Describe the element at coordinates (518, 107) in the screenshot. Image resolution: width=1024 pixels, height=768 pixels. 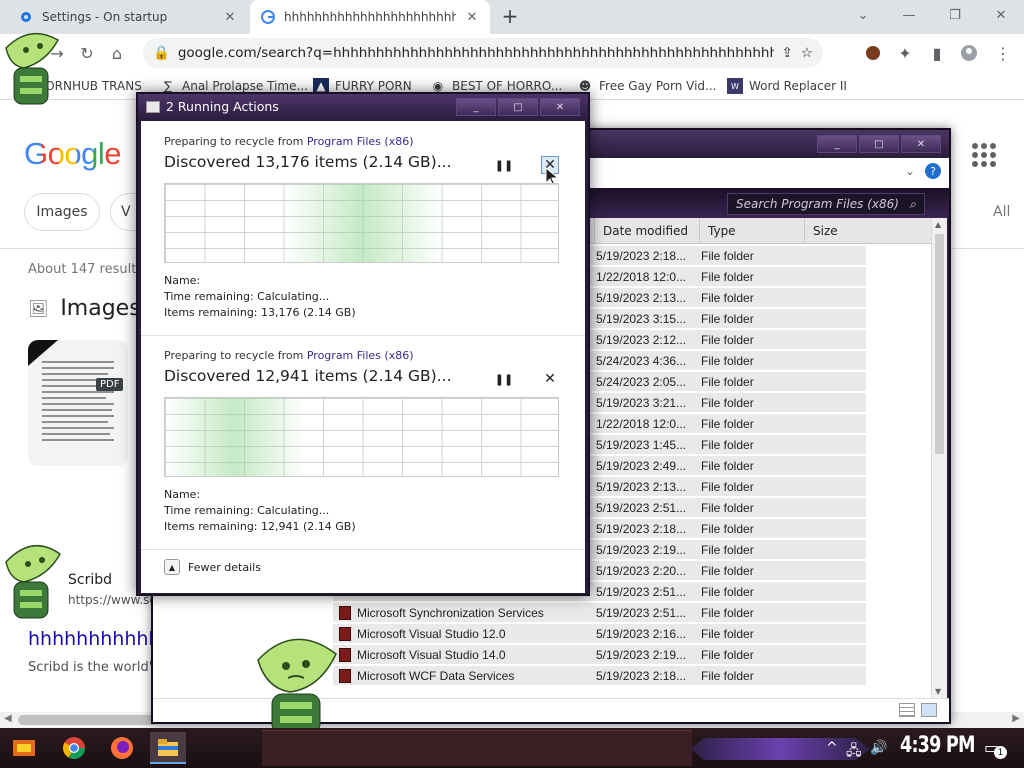
I see `dialog-maximize-button: □` at that location.